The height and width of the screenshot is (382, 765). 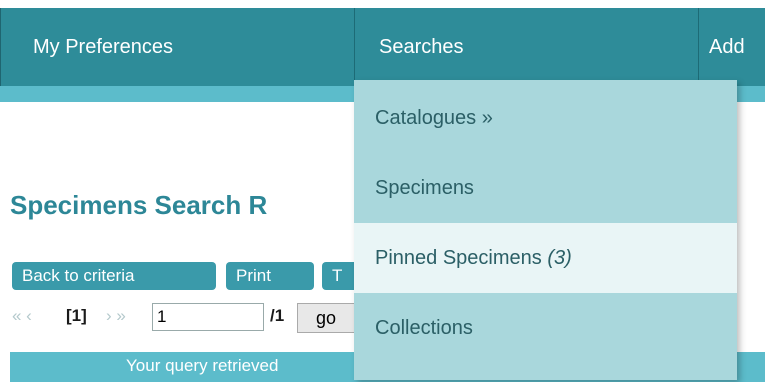 What do you see at coordinates (182, 47) in the screenshot?
I see `nav-item-my-preferences: My Preferences` at bounding box center [182, 47].